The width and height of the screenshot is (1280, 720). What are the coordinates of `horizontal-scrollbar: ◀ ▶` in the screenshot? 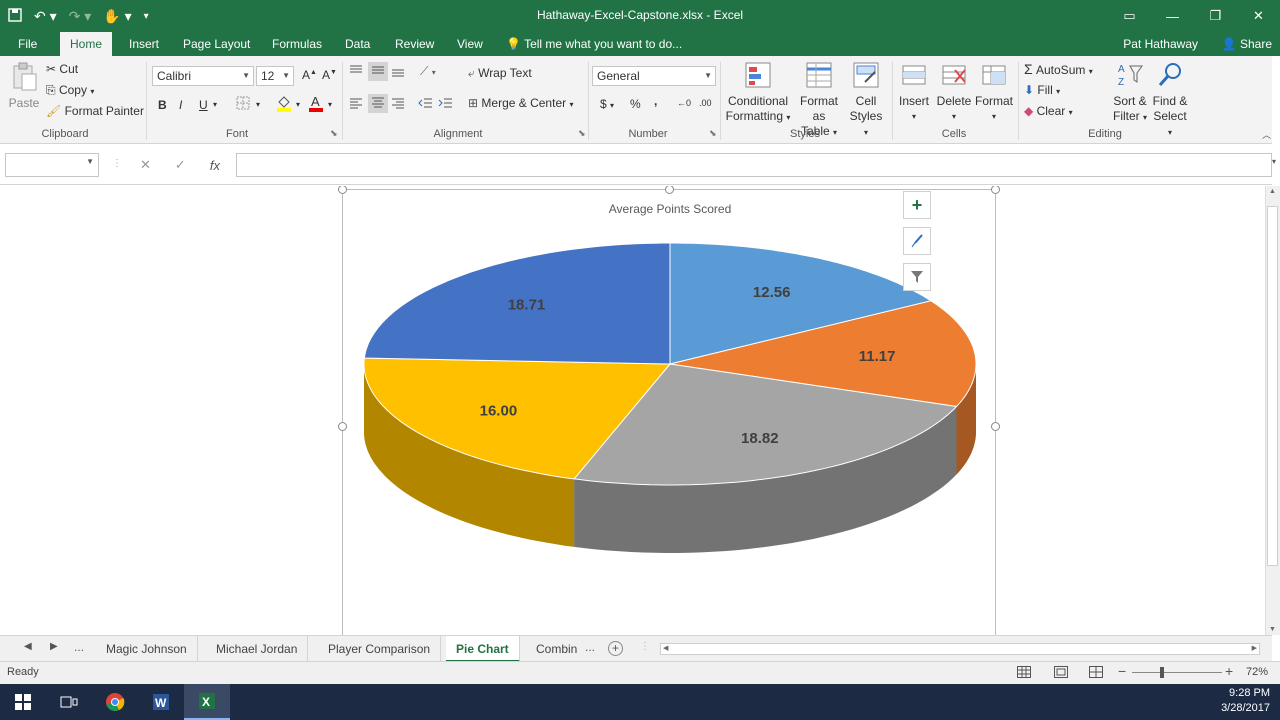 It's located at (960, 649).